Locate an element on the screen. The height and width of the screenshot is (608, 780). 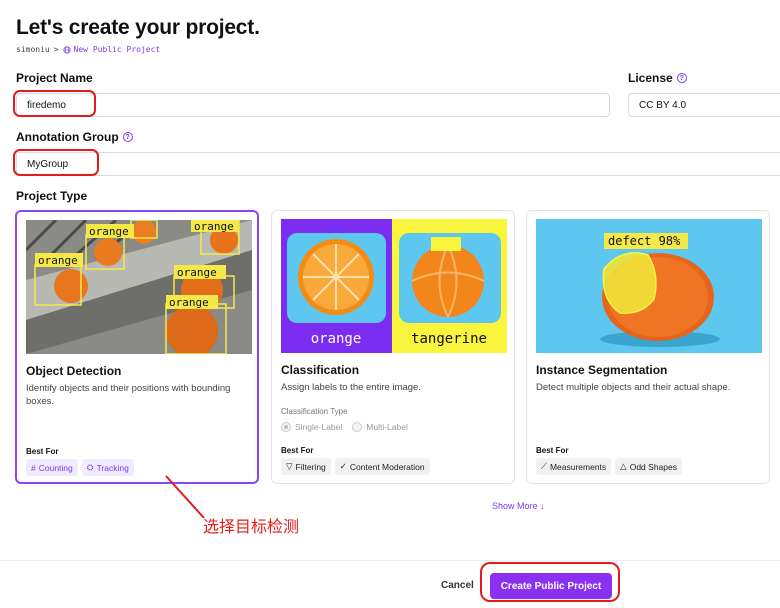
hash-icon: # is located at coordinates (33, 467).